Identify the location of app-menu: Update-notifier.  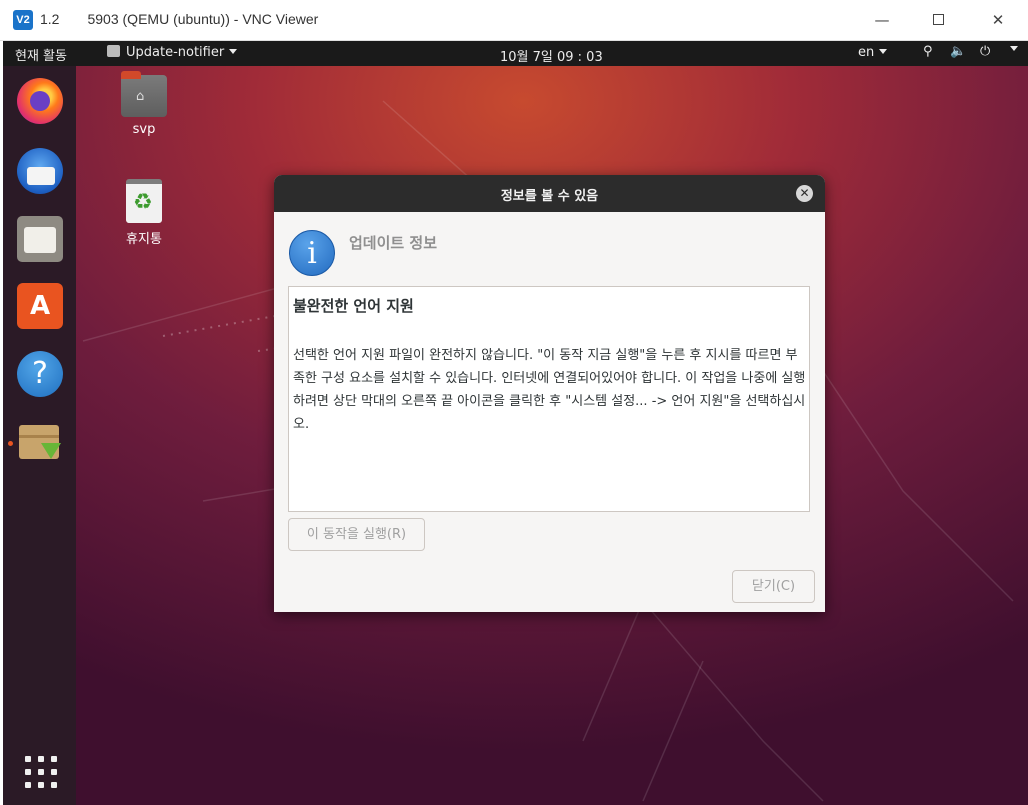
(172, 52).